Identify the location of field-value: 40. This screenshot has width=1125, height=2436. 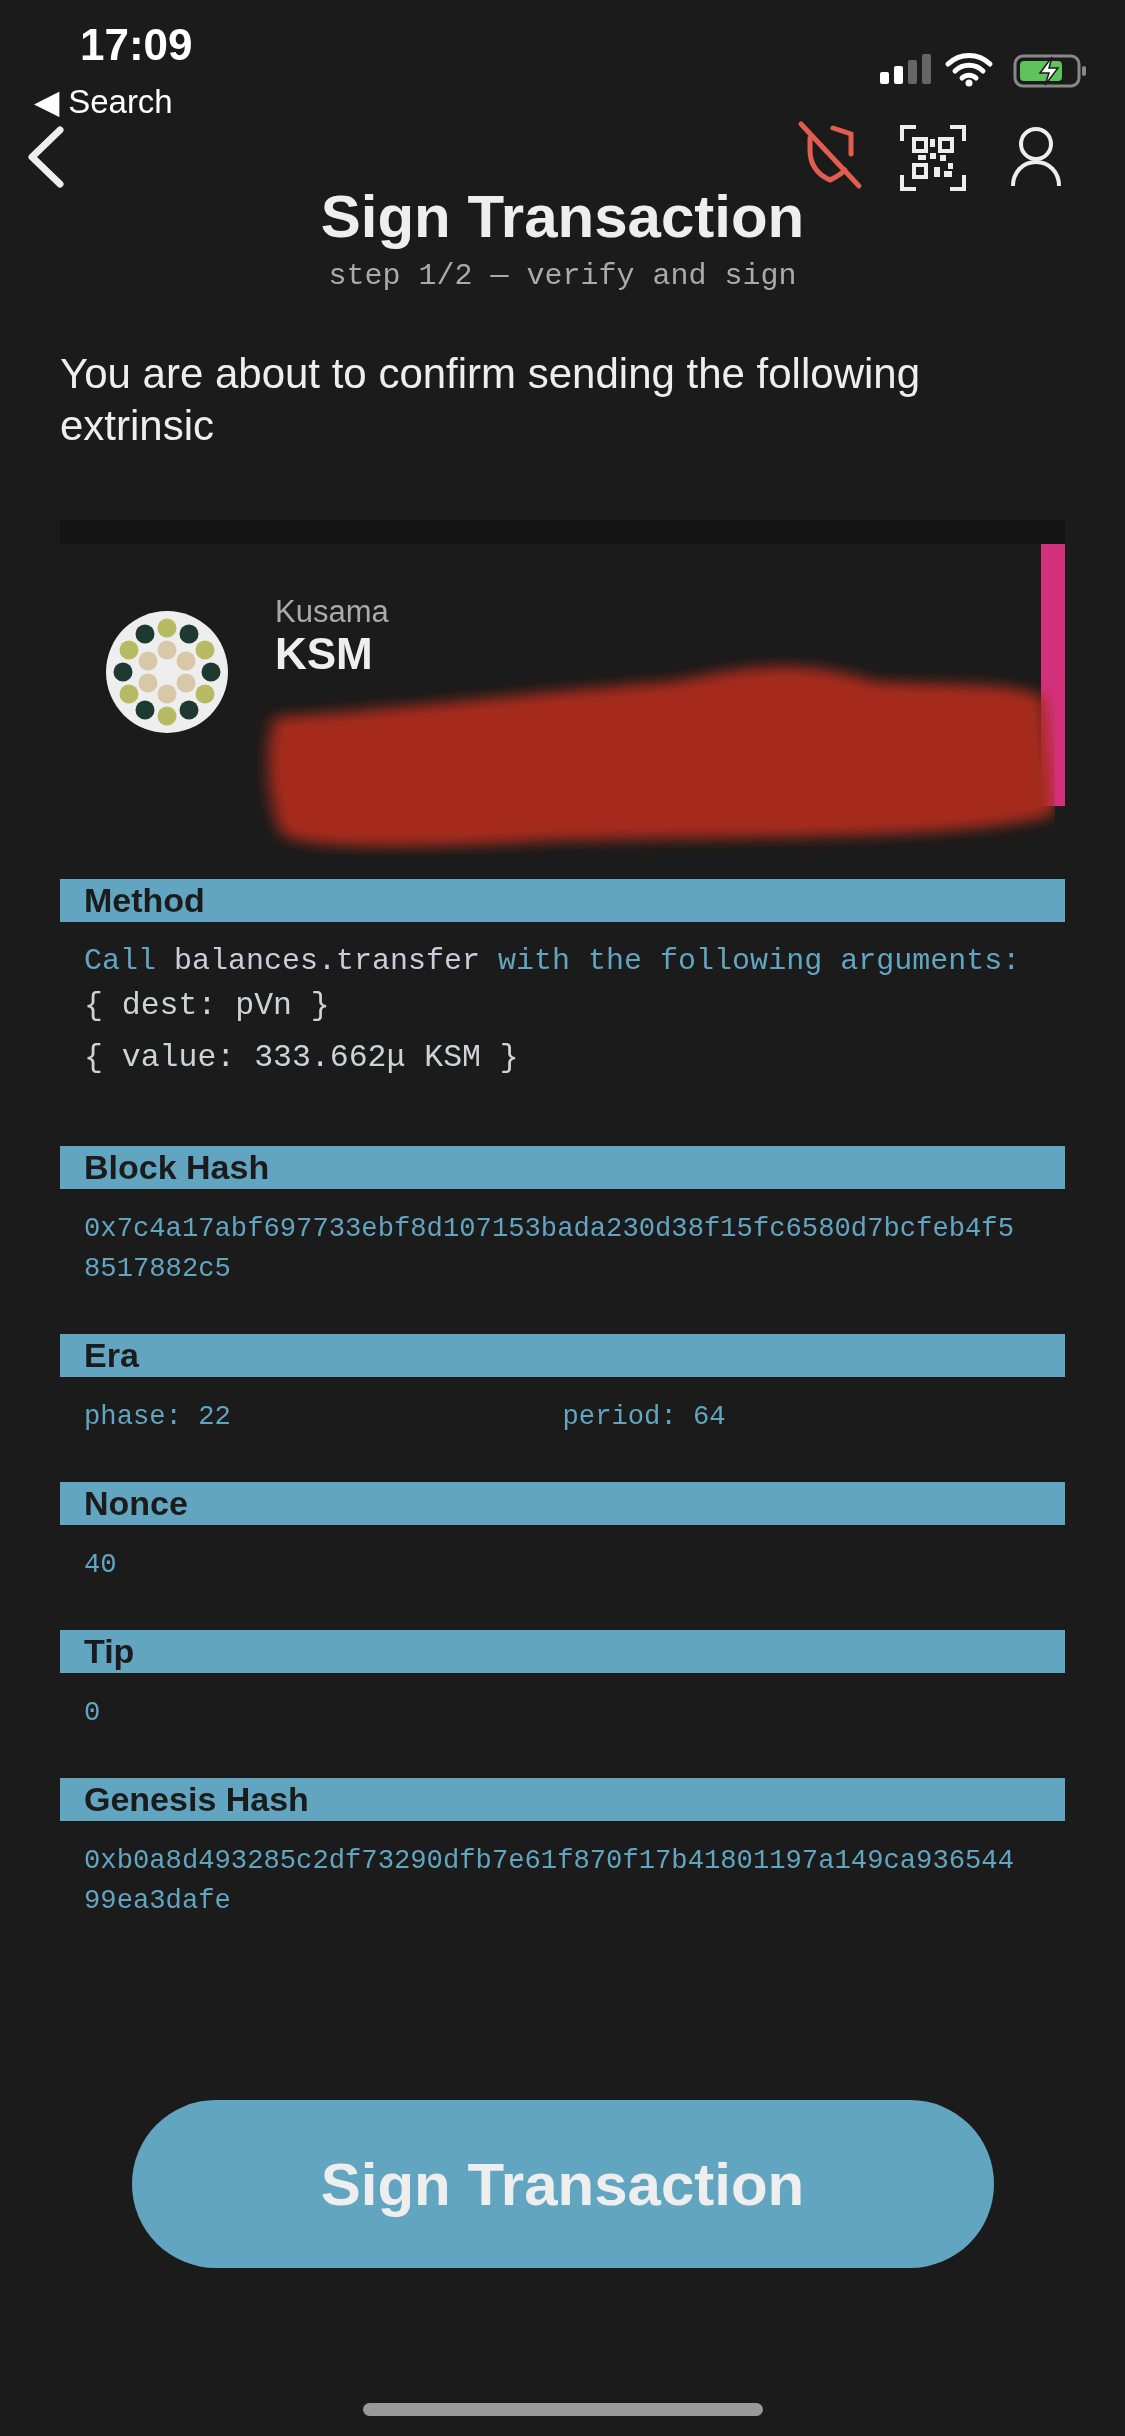
(101, 1565).